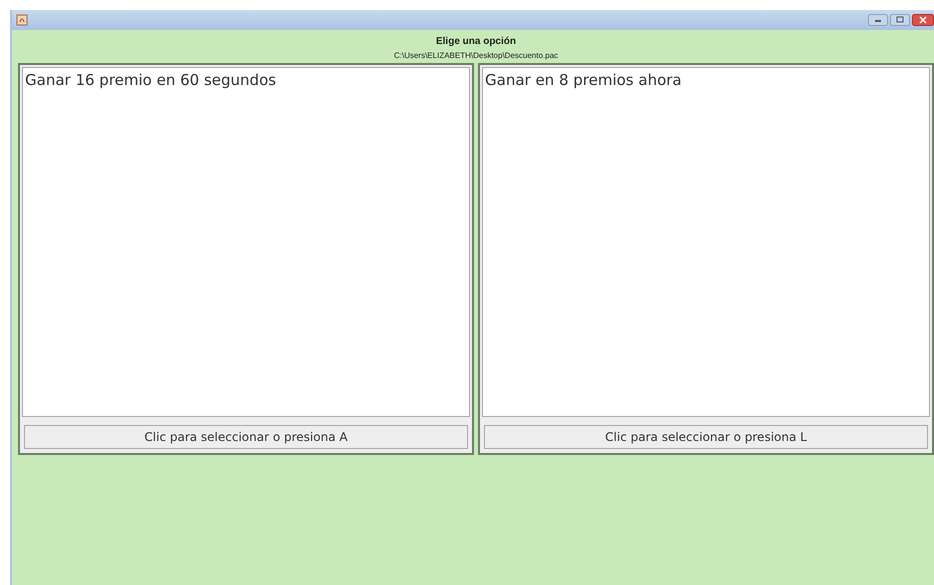 This screenshot has height=585, width=934. I want to click on dialog-title: Elige una opción, so click(475, 41).